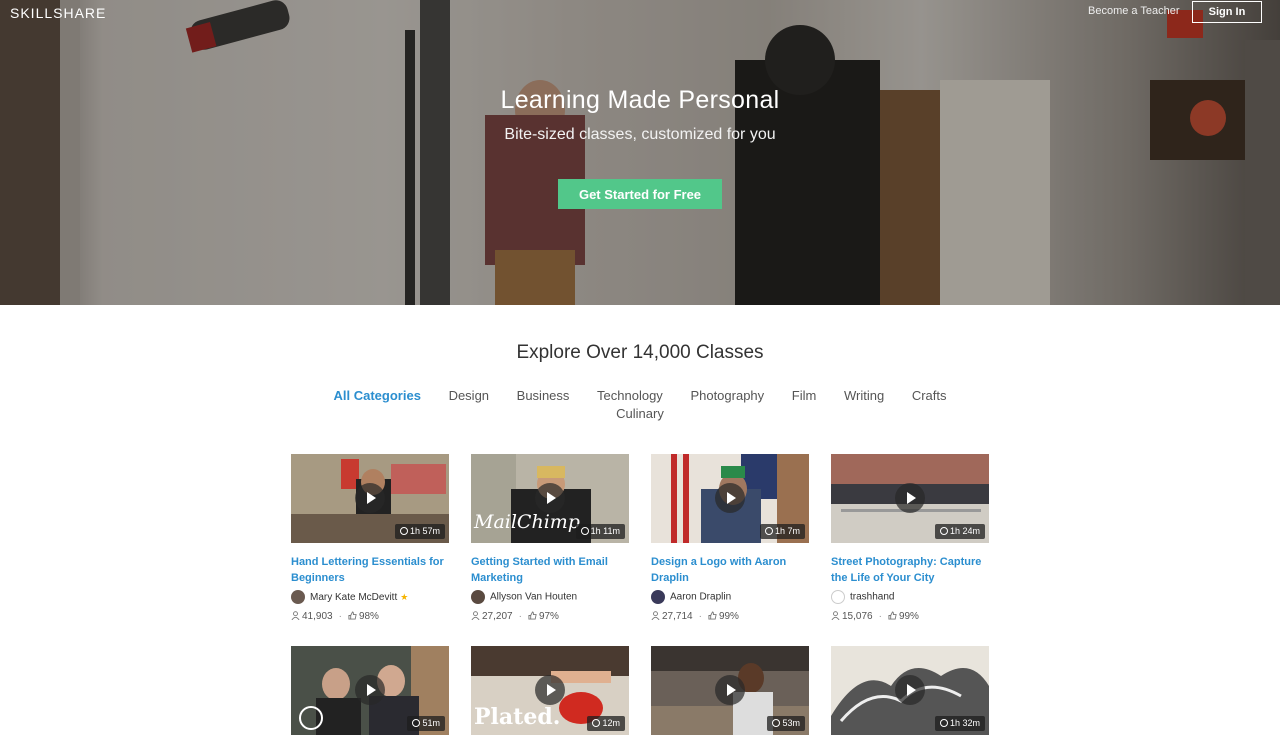 This screenshot has height=741, width=1280. I want to click on class-thumbnail: MailChimp 1h 11m, so click(550, 498).